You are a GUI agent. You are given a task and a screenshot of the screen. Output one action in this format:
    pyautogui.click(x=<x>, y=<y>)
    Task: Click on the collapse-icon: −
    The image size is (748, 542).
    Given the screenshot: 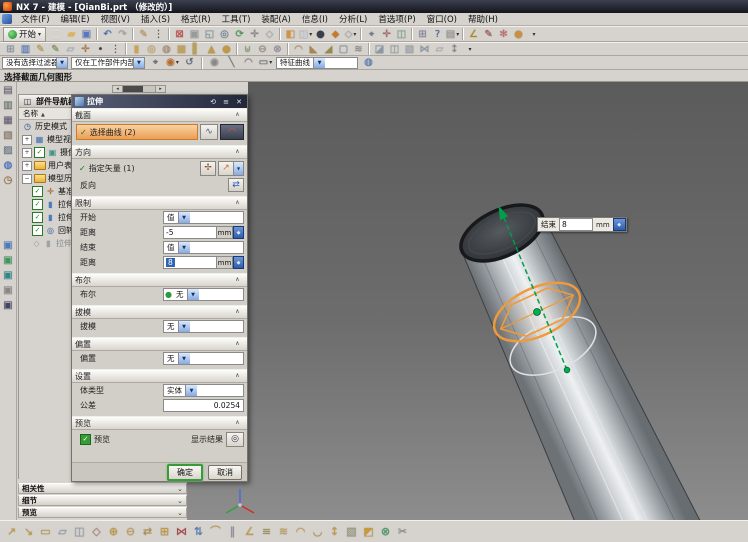 What is the action you would take?
    pyautogui.click(x=27, y=178)
    